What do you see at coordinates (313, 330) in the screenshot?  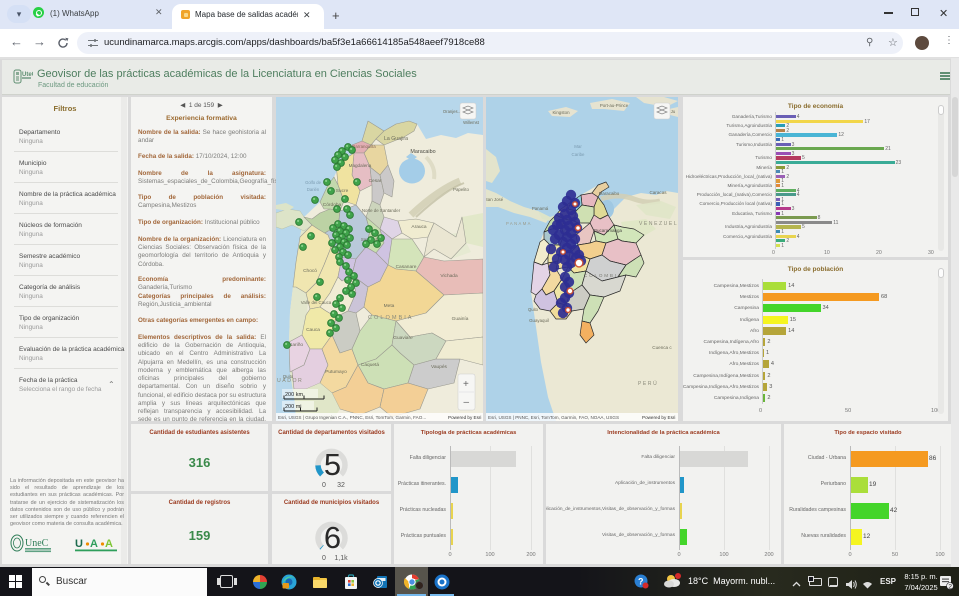 I see `svg-text: Cauca` at bounding box center [313, 330].